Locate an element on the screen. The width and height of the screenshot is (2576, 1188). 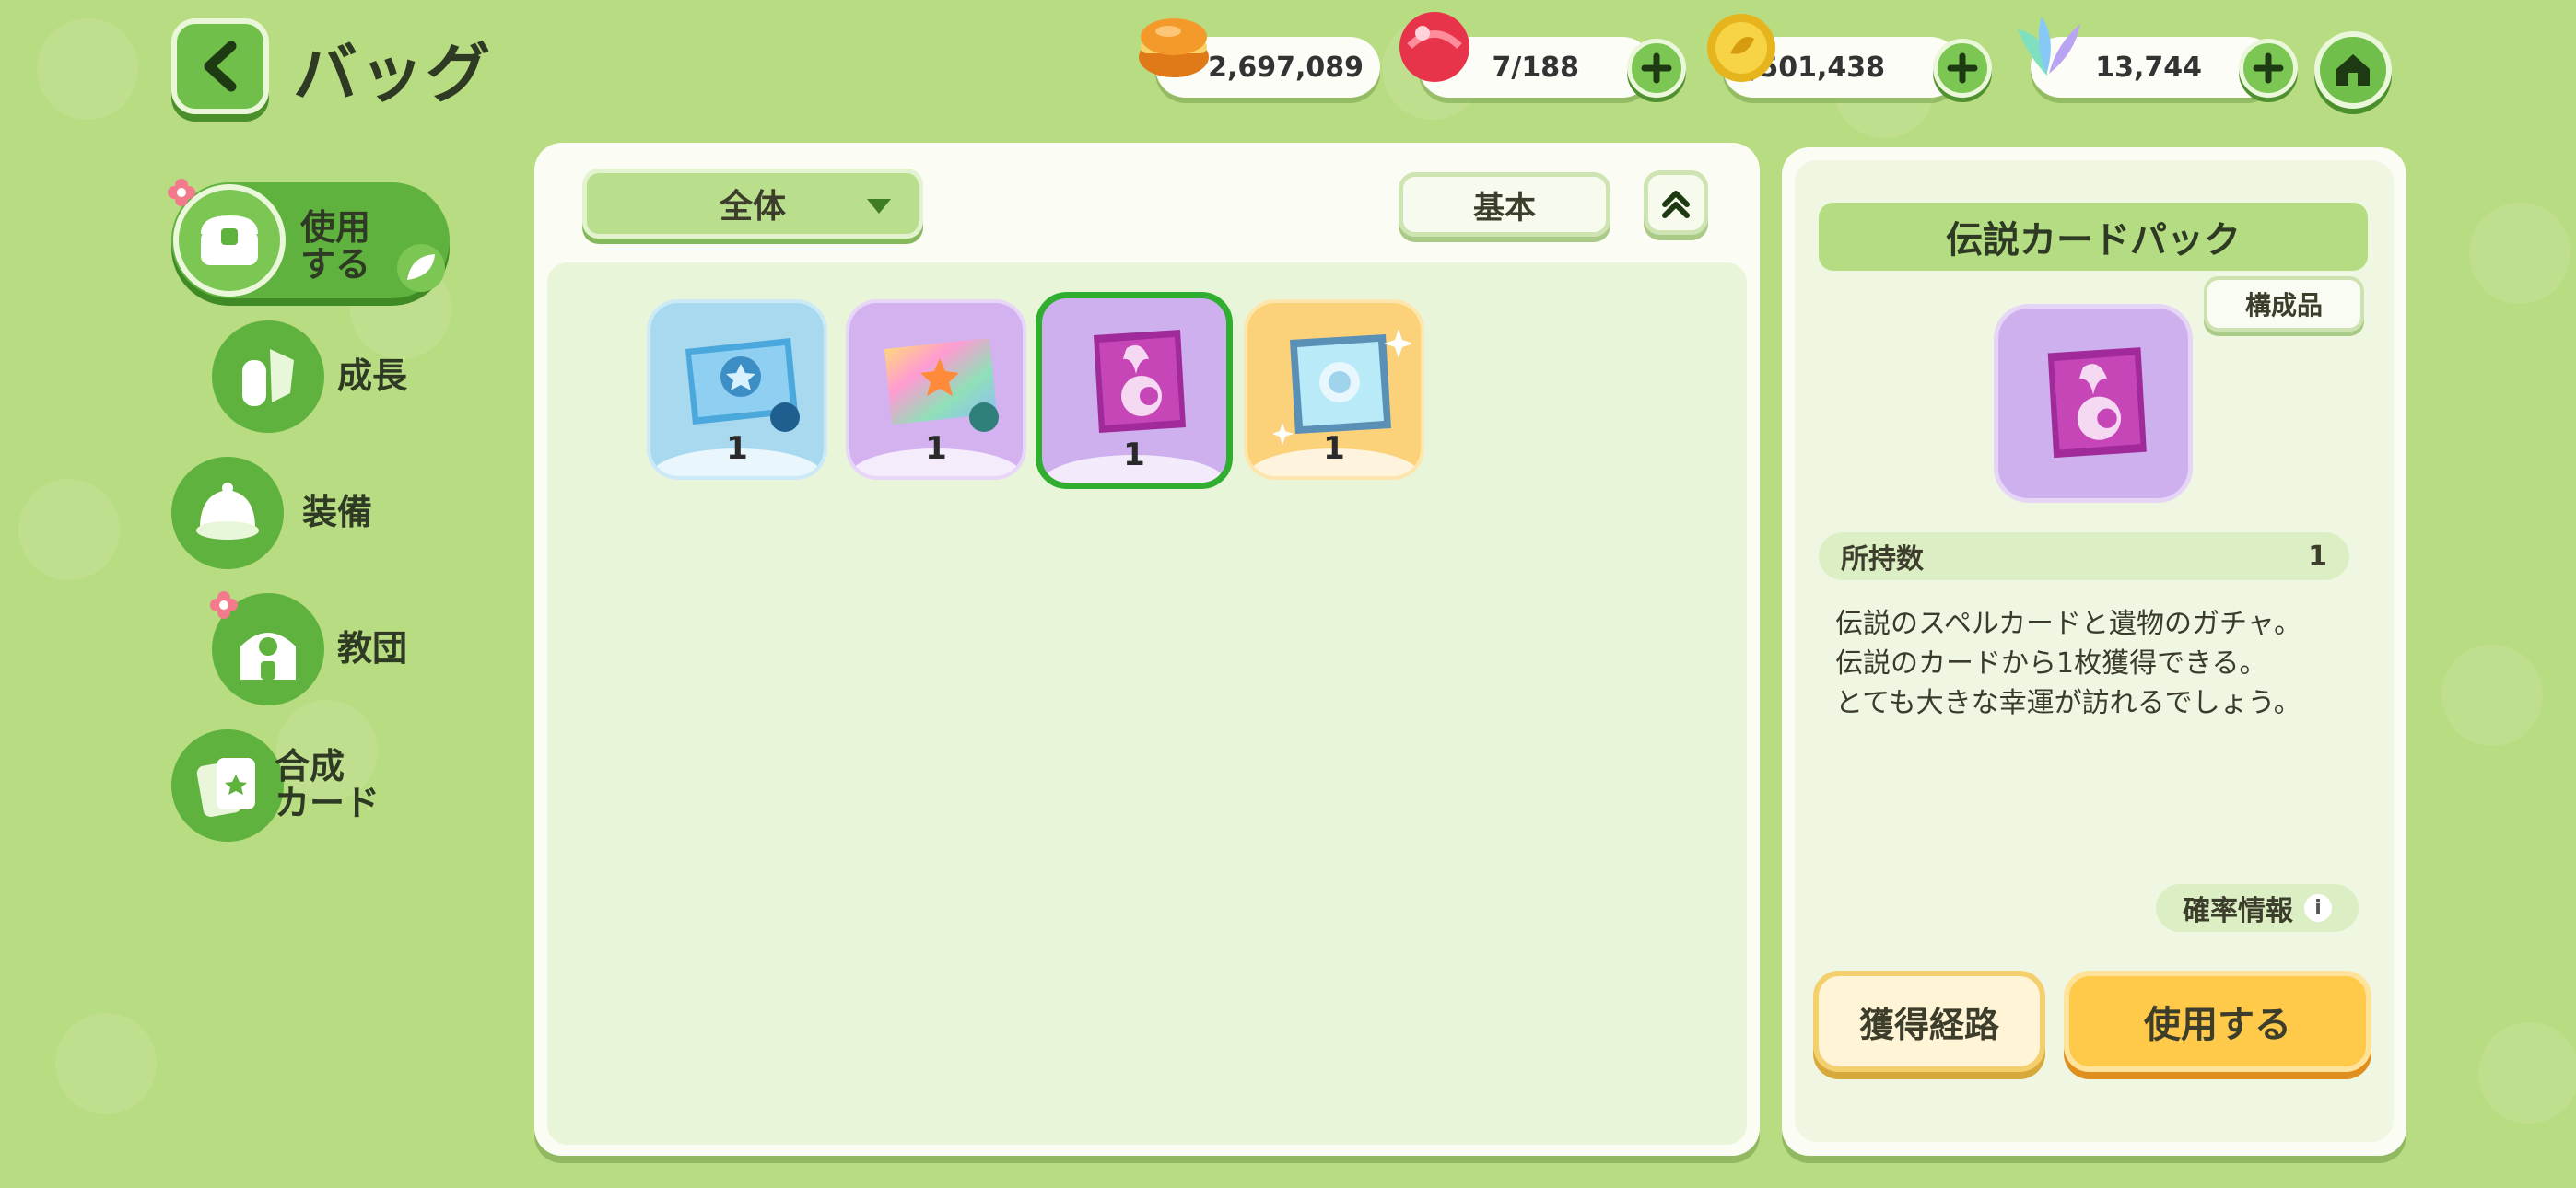
item-slot-legend-card-pack: 1 is located at coordinates (1134, 390).